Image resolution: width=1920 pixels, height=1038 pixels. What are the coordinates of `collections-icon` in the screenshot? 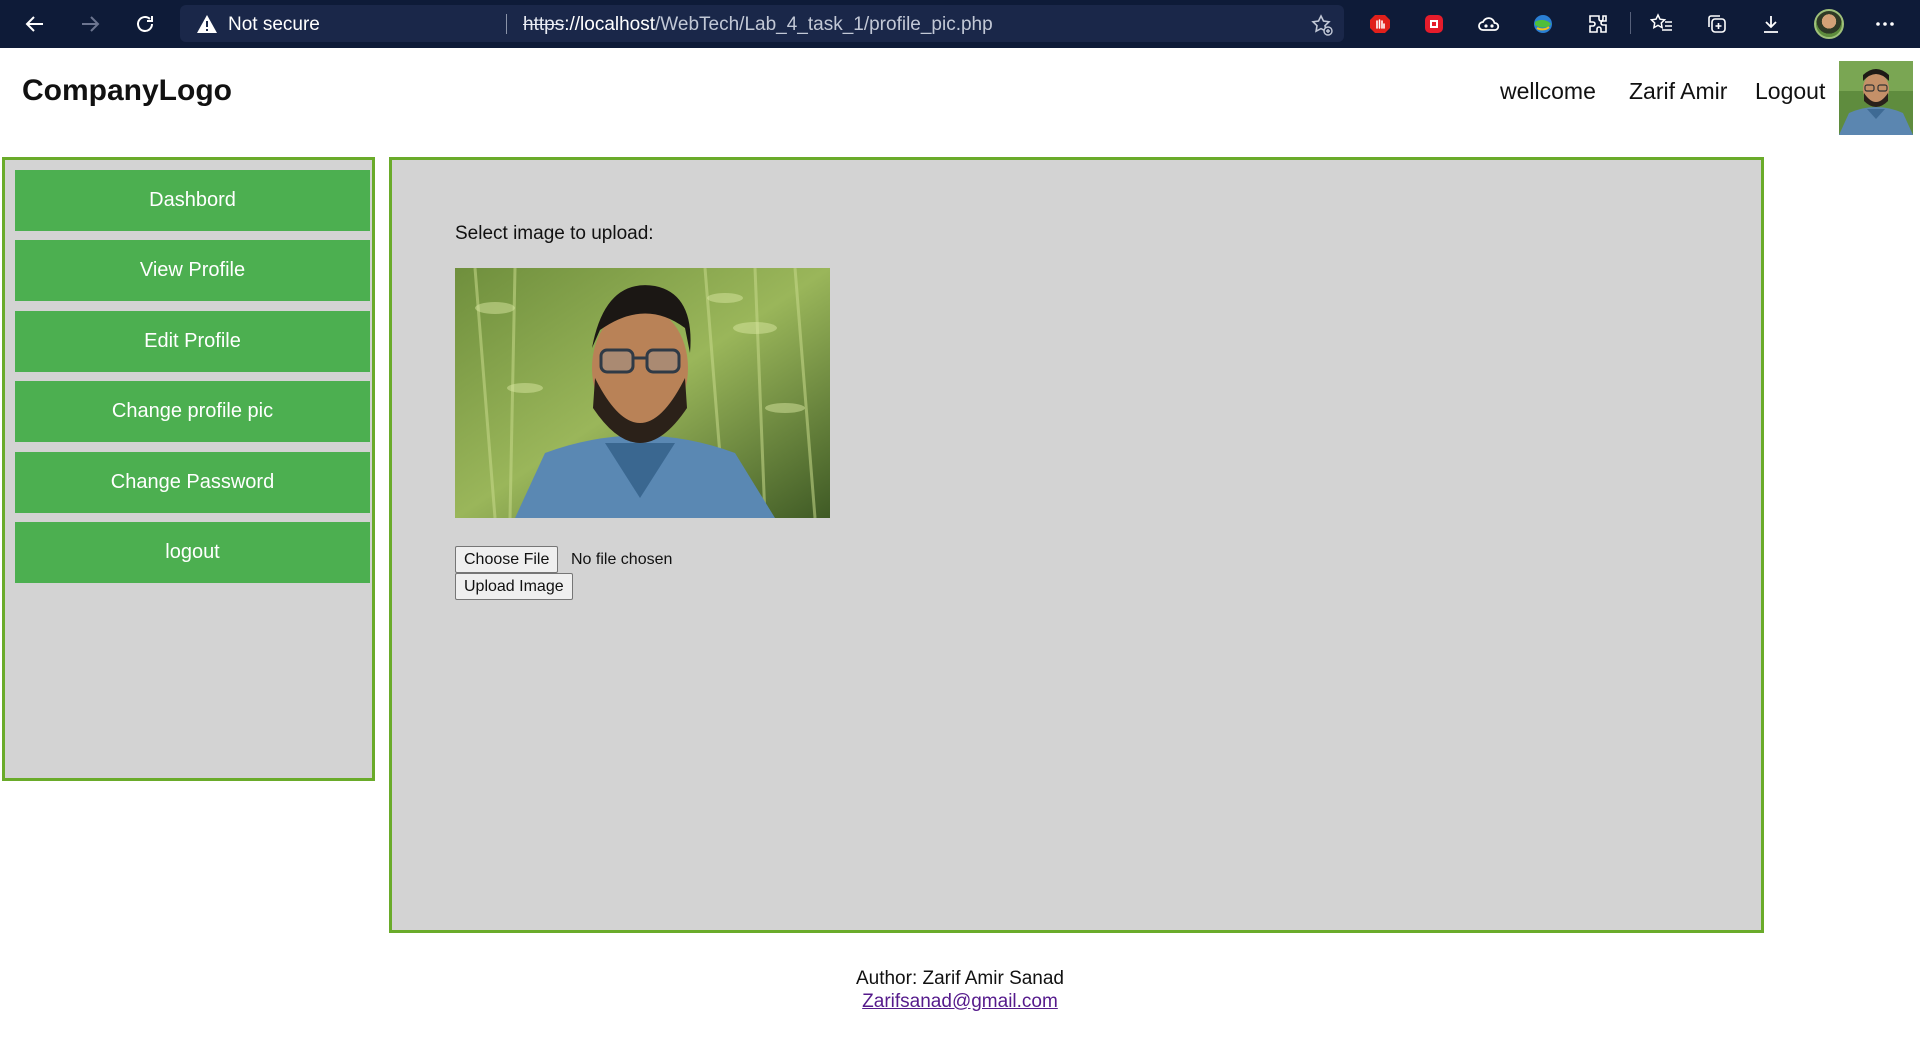 It's located at (1717, 24).